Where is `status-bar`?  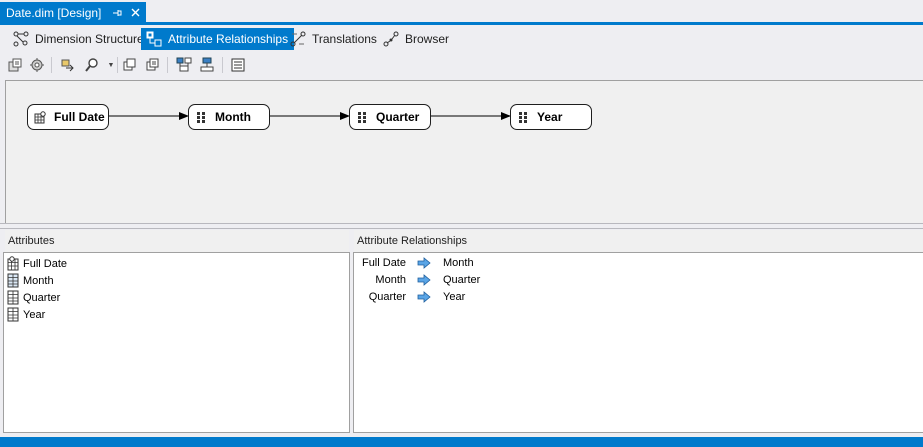 status-bar is located at coordinates (461, 442).